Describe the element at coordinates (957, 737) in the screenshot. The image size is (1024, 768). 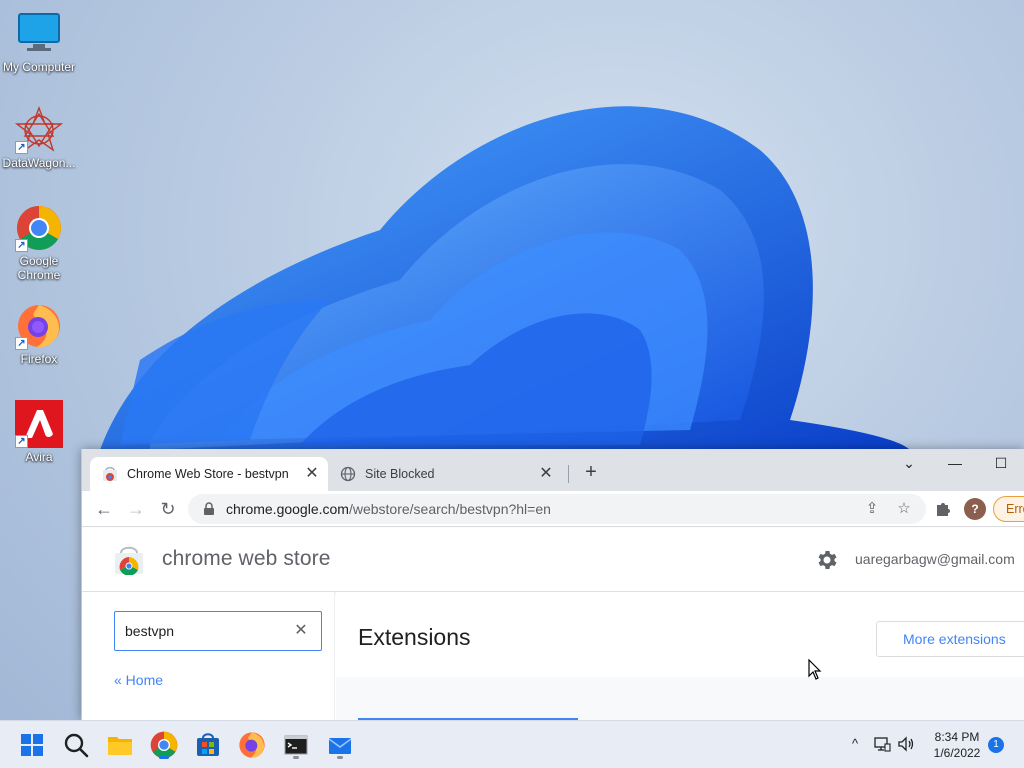
I see `clock-time: 8:34 PM` at that location.